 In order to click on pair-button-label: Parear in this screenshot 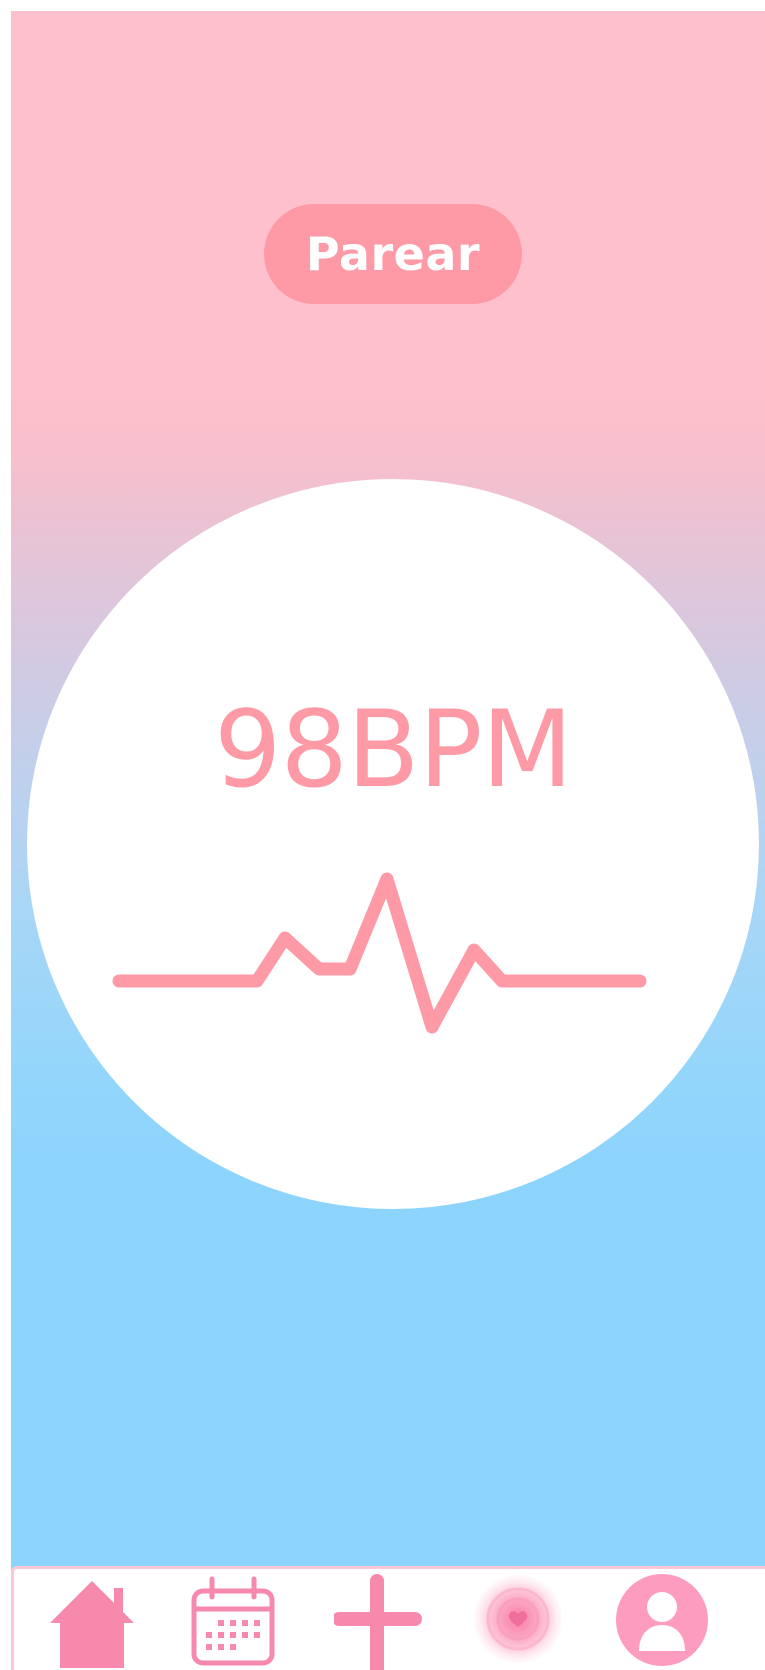, I will do `click(393, 254)`.